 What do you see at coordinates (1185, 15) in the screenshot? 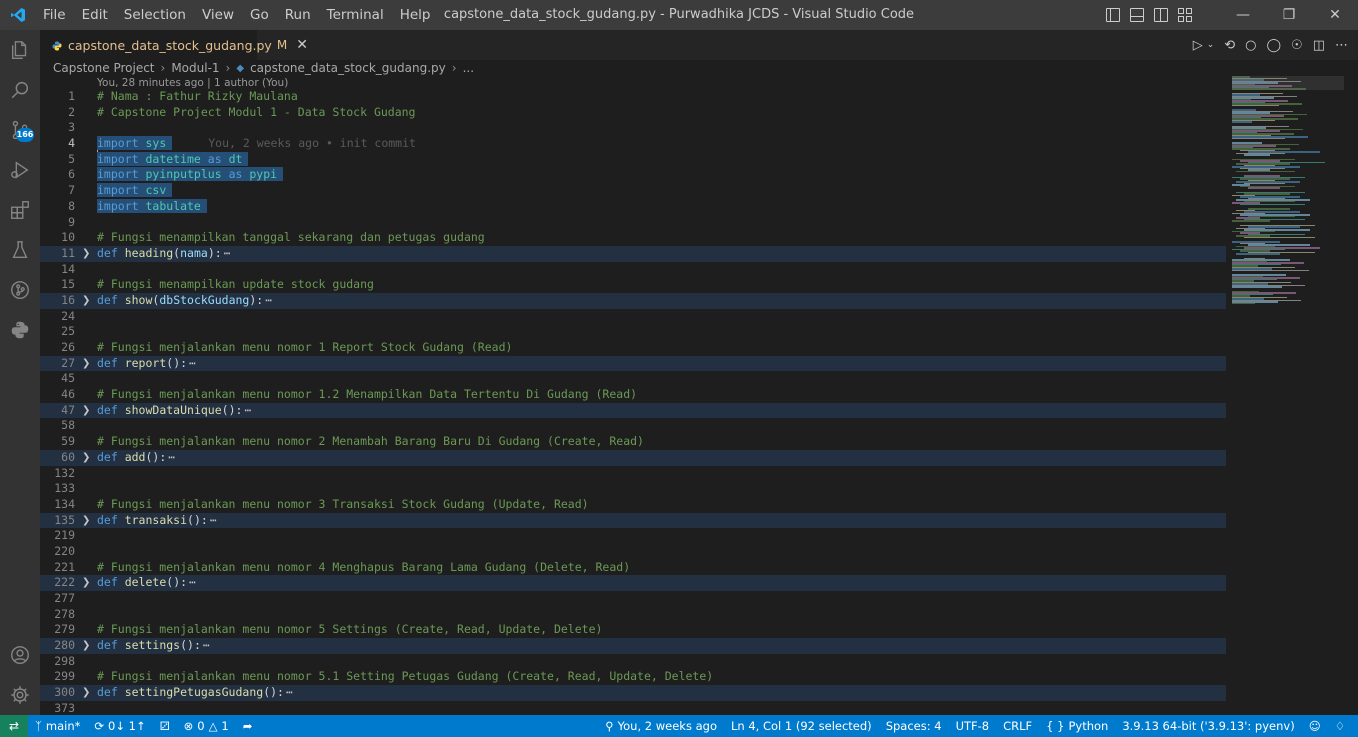
I see `customize-layout-icon` at bounding box center [1185, 15].